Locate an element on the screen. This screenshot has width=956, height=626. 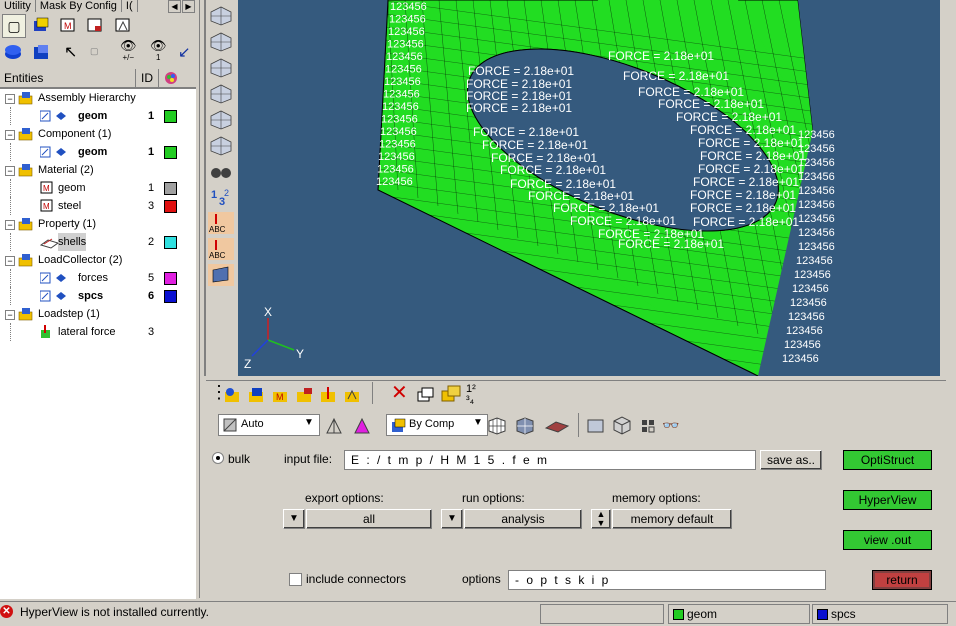
tab-more: I( is located at coordinates (130, 6).